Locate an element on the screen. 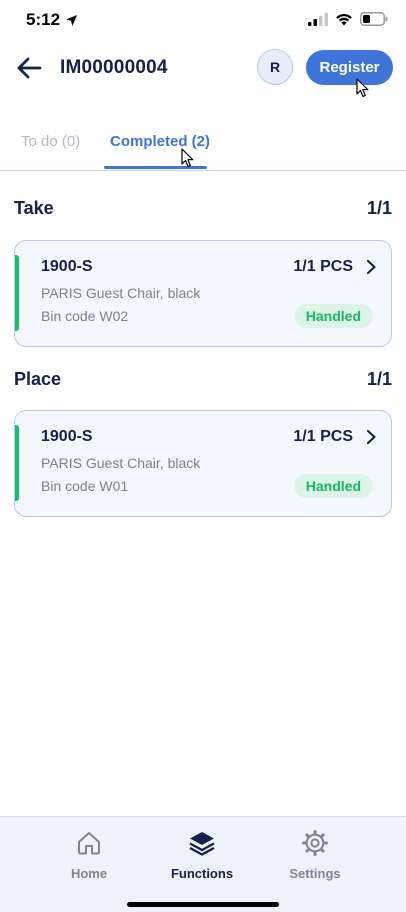 Image resolution: width=406 pixels, height=912 pixels. tab-bar: To do (0) Completed (2) is located at coordinates (203, 148).